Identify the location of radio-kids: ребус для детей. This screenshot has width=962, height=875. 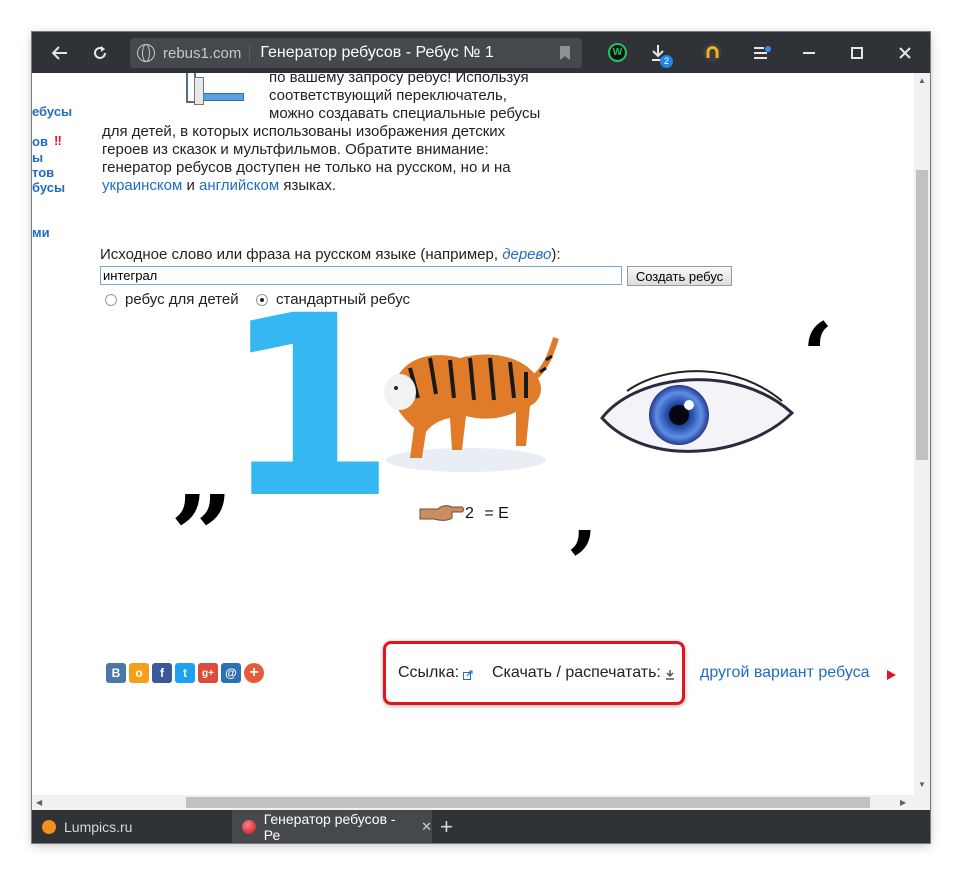
(172, 299).